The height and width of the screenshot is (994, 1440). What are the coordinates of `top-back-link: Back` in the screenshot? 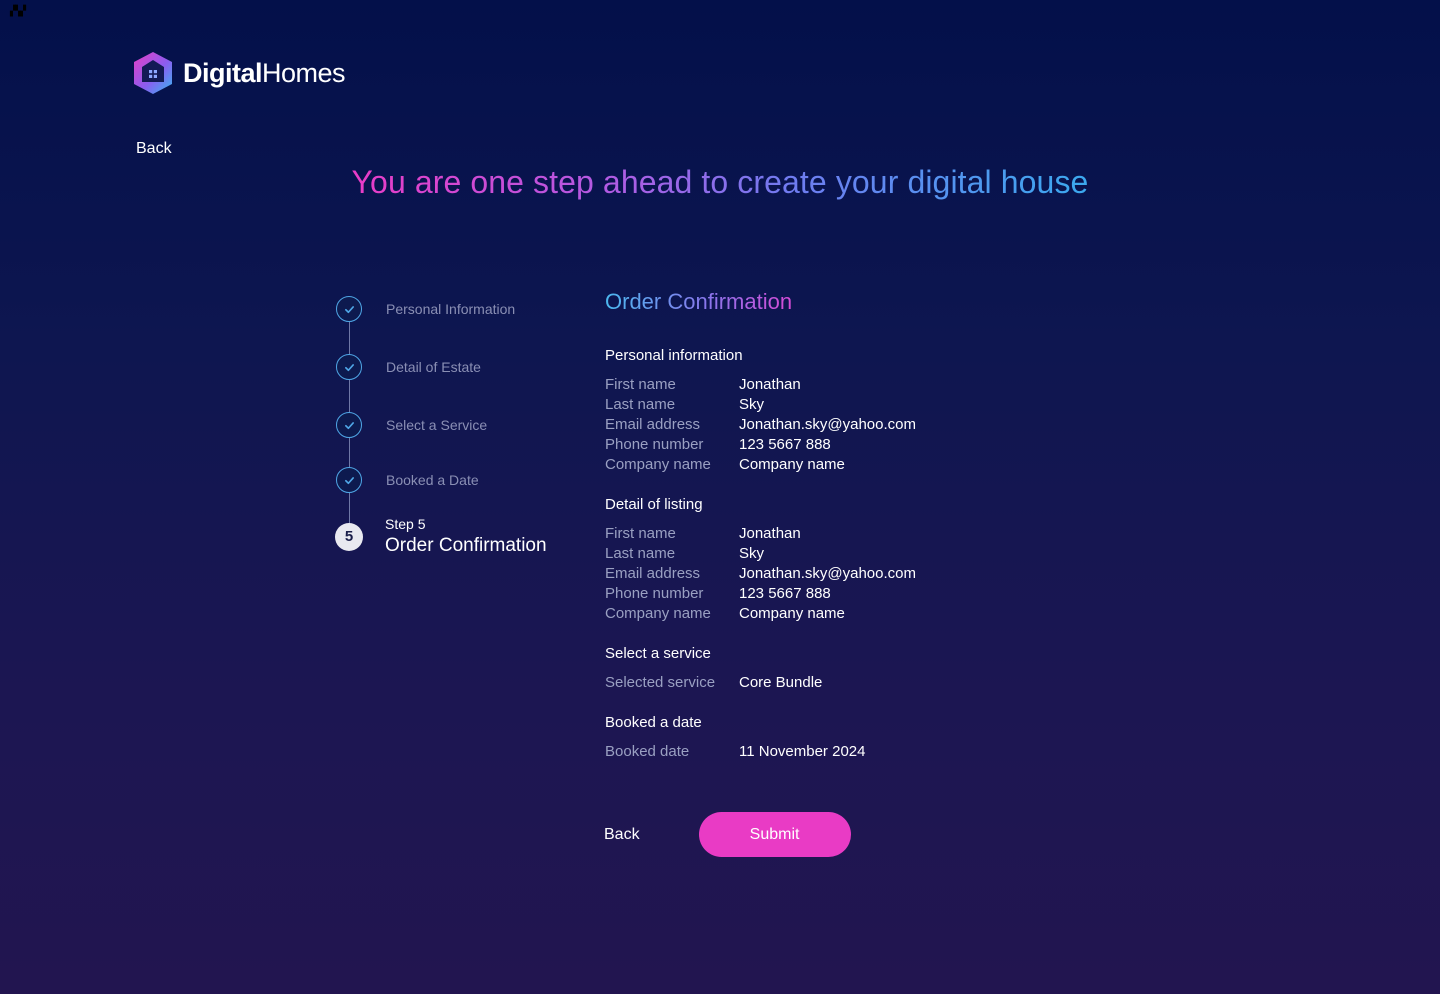 It's located at (154, 149).